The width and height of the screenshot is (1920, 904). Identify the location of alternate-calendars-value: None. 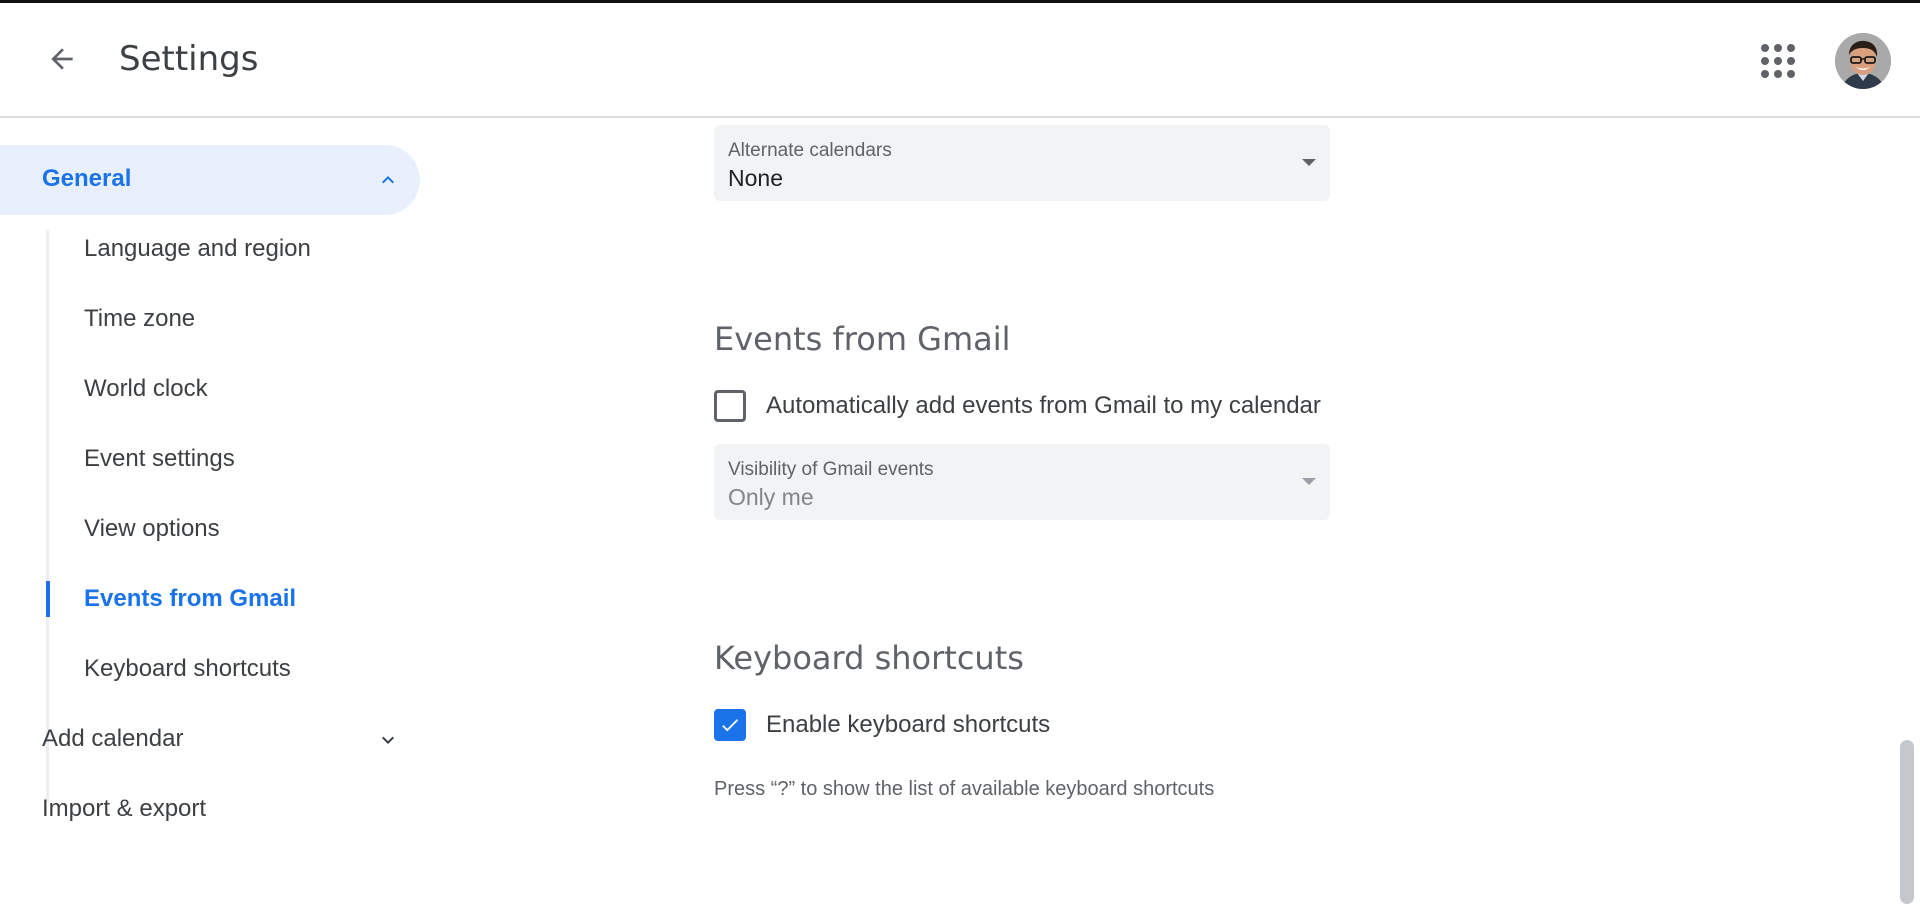
(755, 178).